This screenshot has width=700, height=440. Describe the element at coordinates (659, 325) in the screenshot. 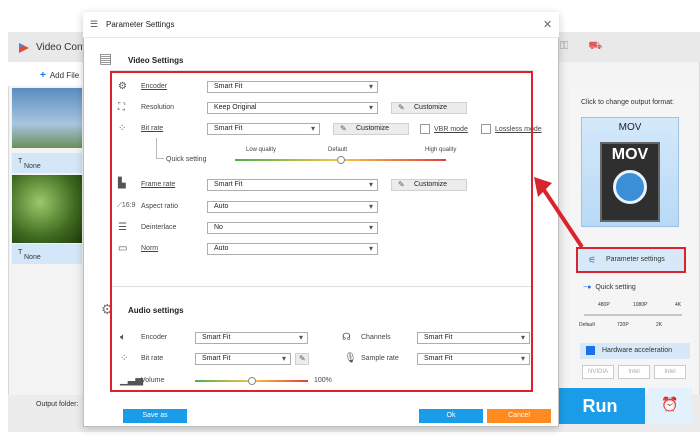

I see `quick-tick-label: 2K` at that location.